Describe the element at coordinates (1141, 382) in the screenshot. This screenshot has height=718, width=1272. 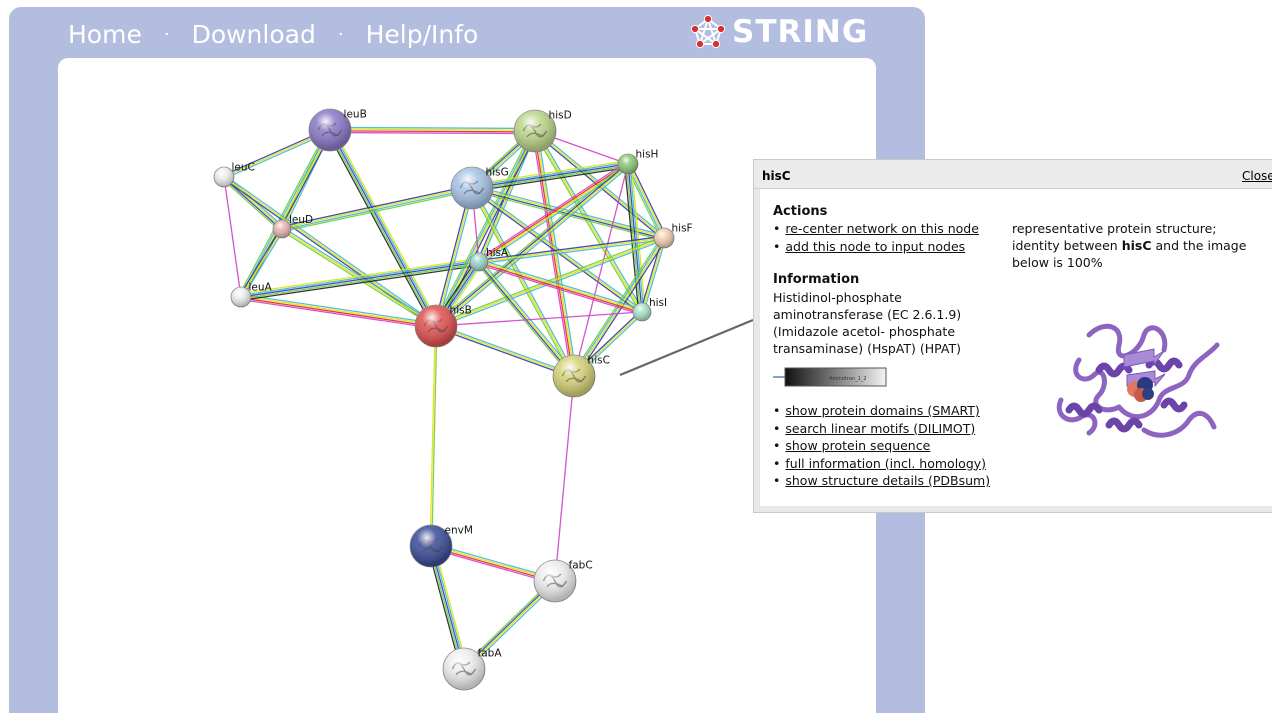
I see `protein-structure-ribbon-icon` at that location.